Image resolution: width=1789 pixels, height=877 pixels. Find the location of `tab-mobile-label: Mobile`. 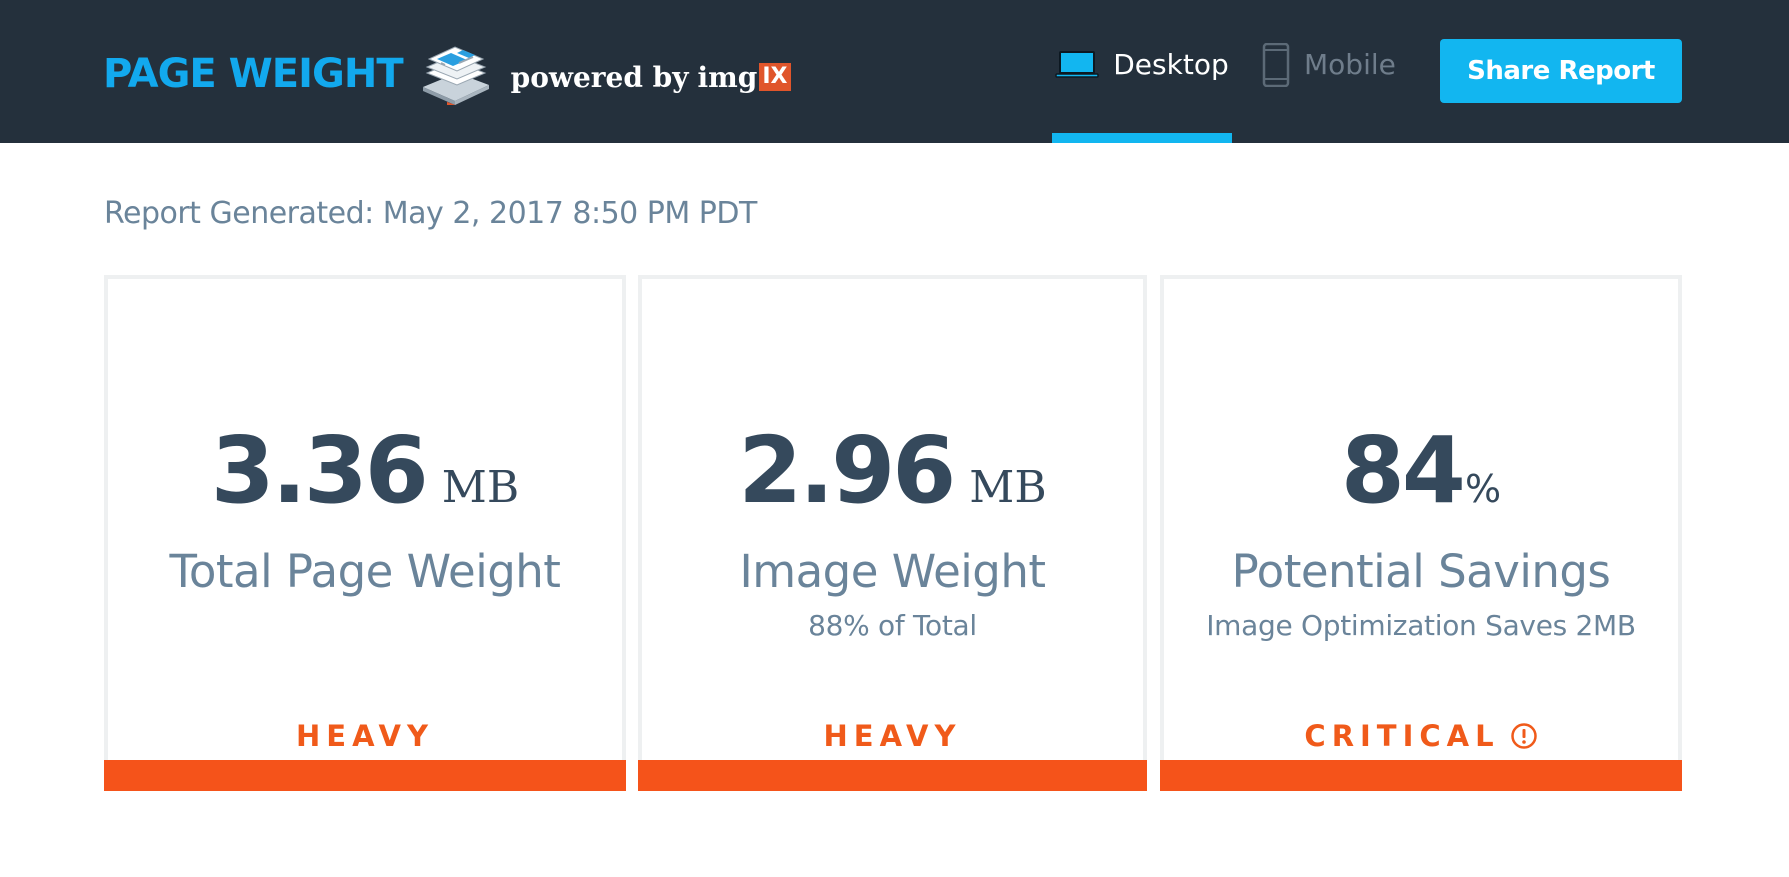

tab-mobile-label: Mobile is located at coordinates (1350, 64).